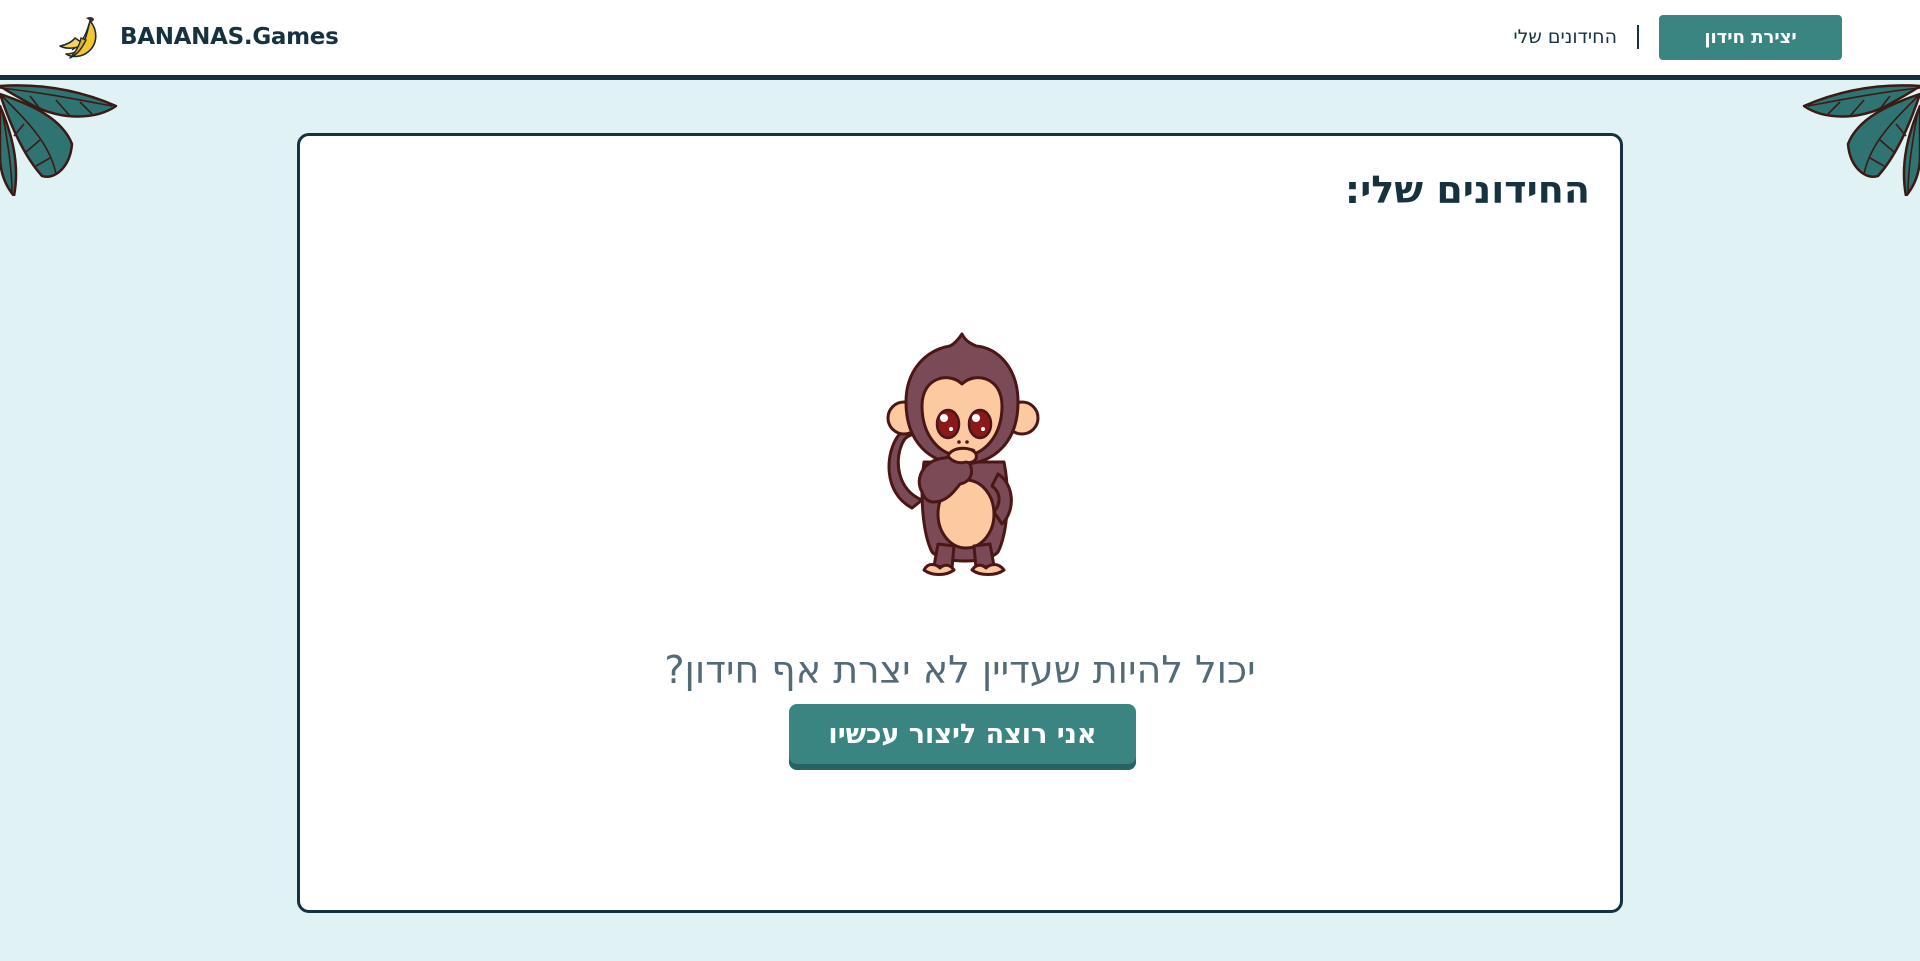 The height and width of the screenshot is (961, 1920). Describe the element at coordinates (1861, 140) in the screenshot. I see `leaf-decoration-right` at that location.